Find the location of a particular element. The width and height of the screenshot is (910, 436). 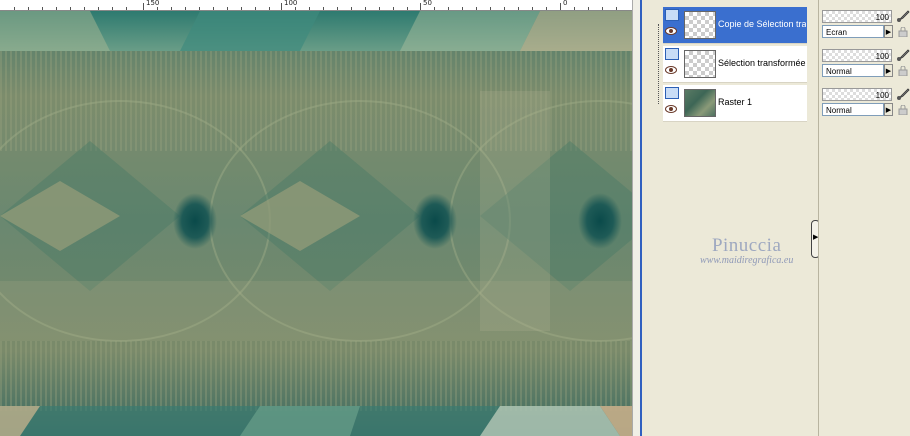

layer-properties-row: 100 Ecran ▶ is located at coordinates (866, 27).